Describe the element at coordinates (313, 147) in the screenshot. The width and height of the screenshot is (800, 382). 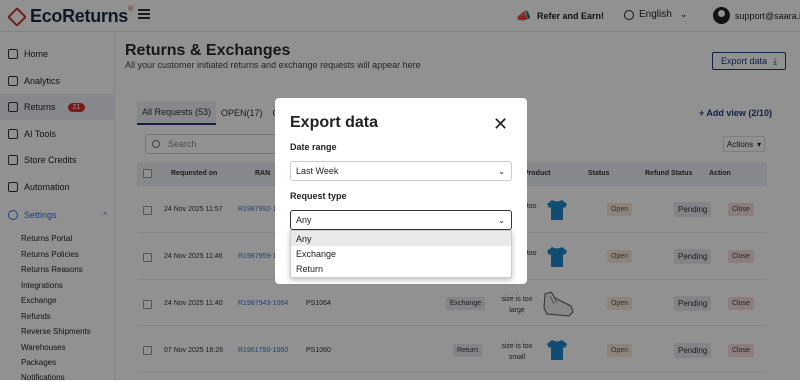
I see `date-range-label: Date range` at that location.